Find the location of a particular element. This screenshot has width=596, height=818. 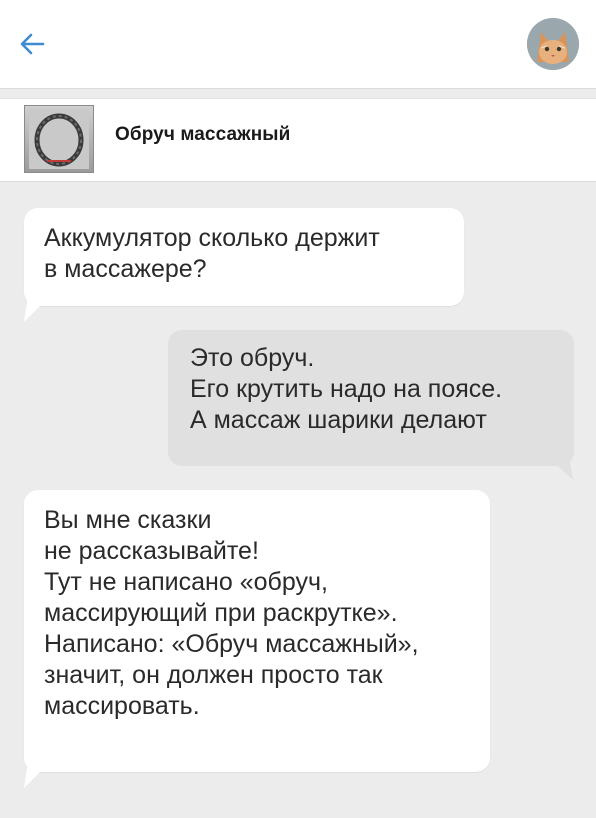

message-text-line: А массаж шарики делают is located at coordinates (338, 420).